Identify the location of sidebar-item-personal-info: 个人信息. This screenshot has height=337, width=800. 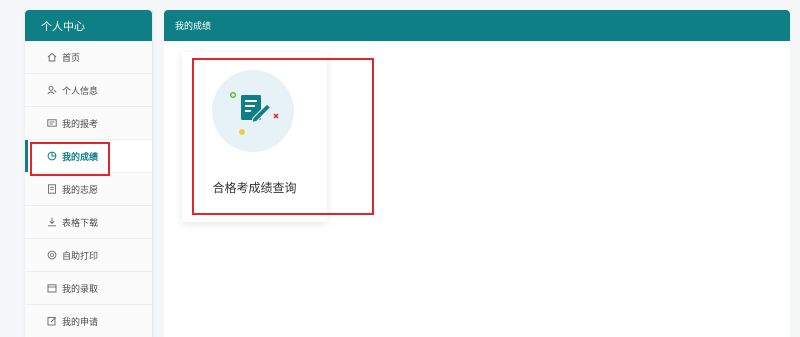
(88, 90).